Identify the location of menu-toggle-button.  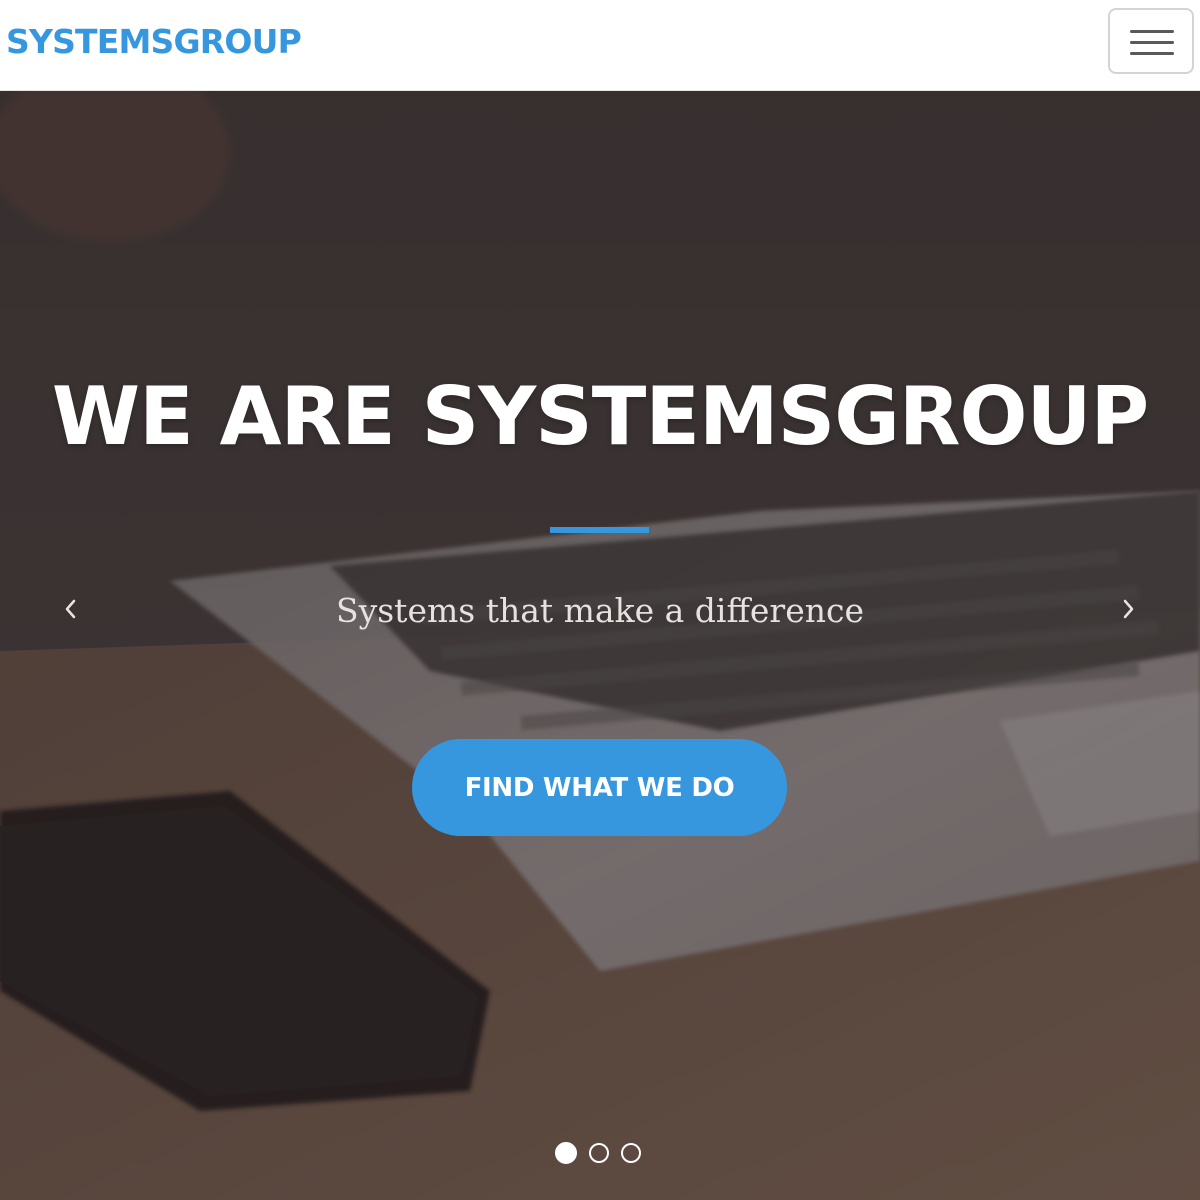
(1151, 41).